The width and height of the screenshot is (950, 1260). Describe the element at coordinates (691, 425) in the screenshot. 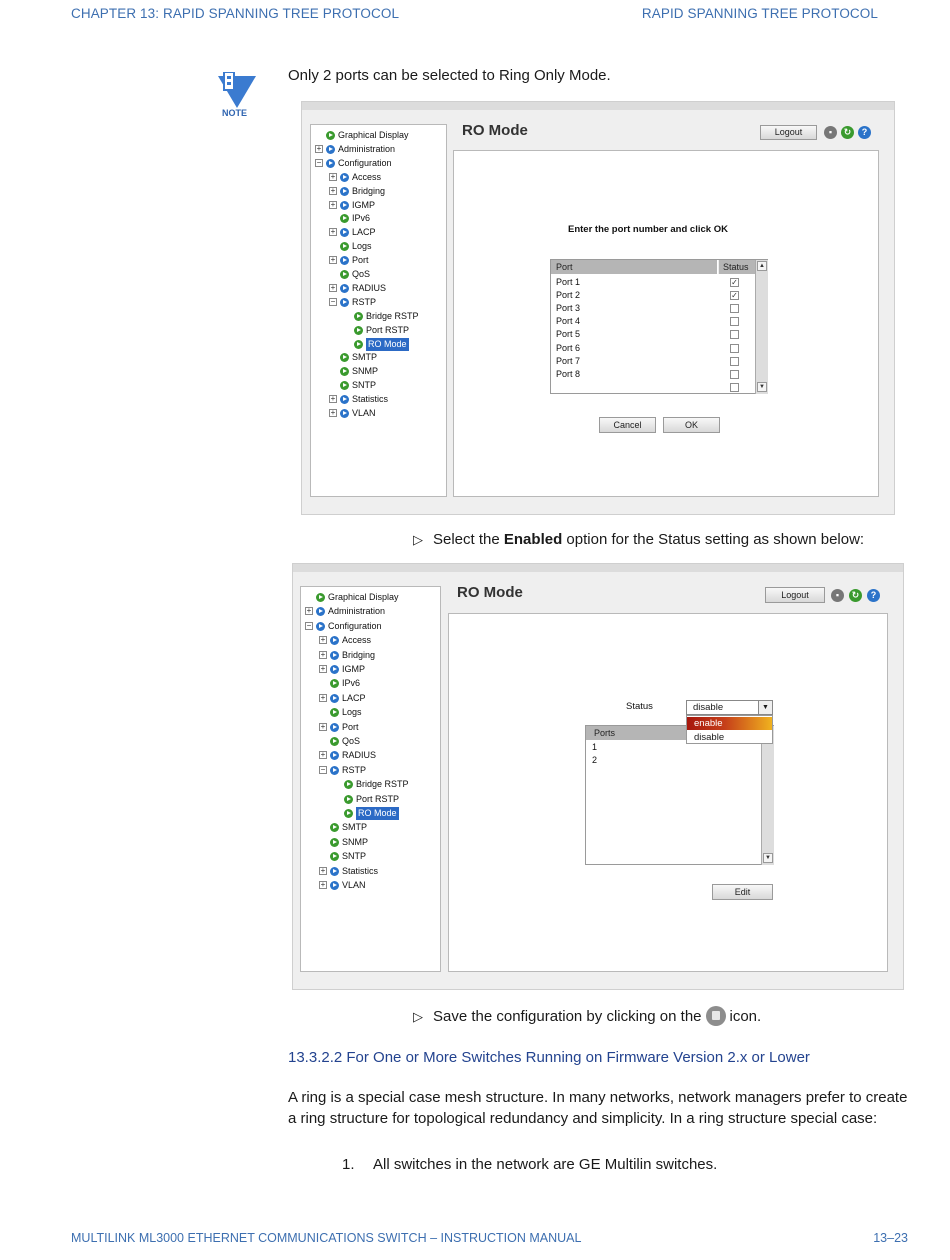

I see `ok-button: OK` at that location.